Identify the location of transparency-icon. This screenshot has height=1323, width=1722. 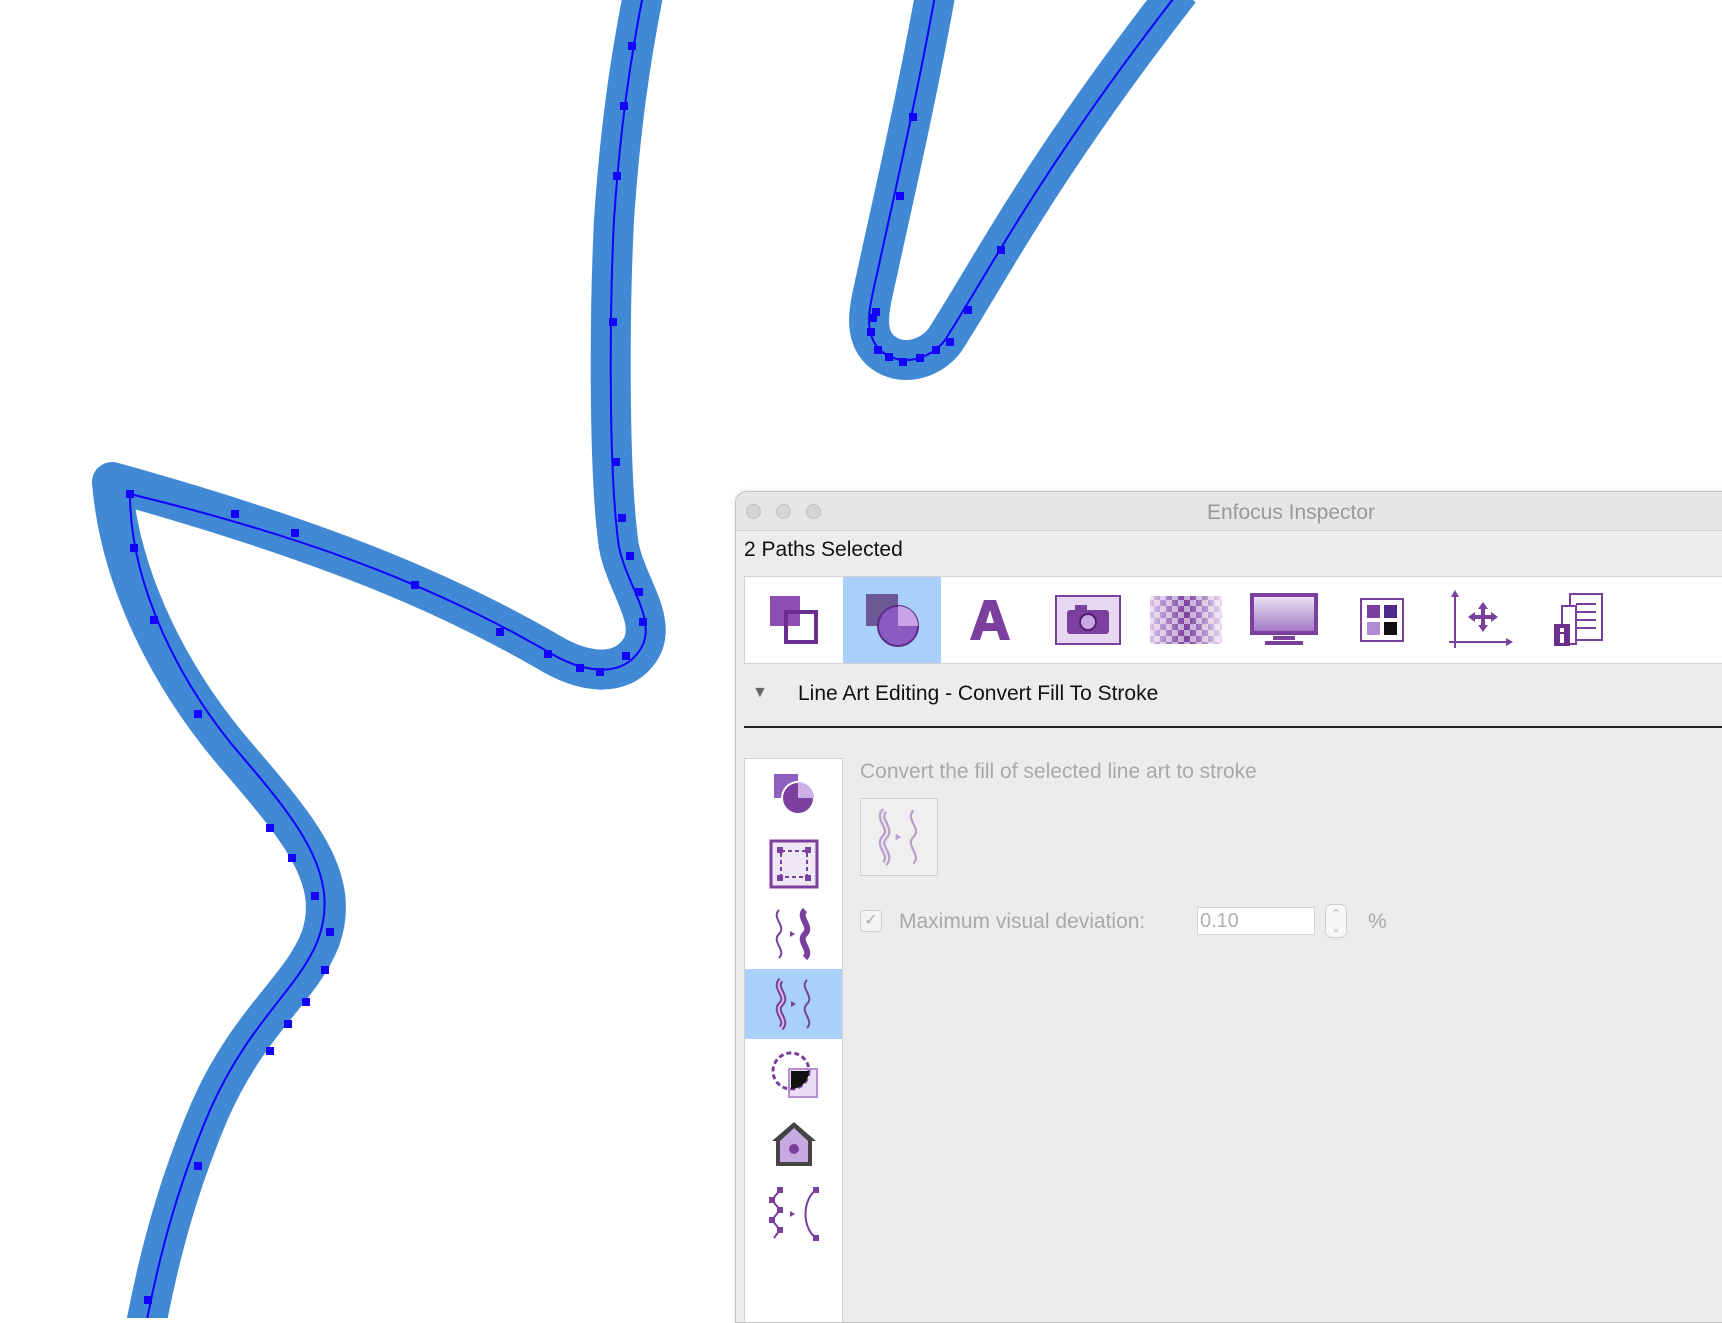
(1186, 620).